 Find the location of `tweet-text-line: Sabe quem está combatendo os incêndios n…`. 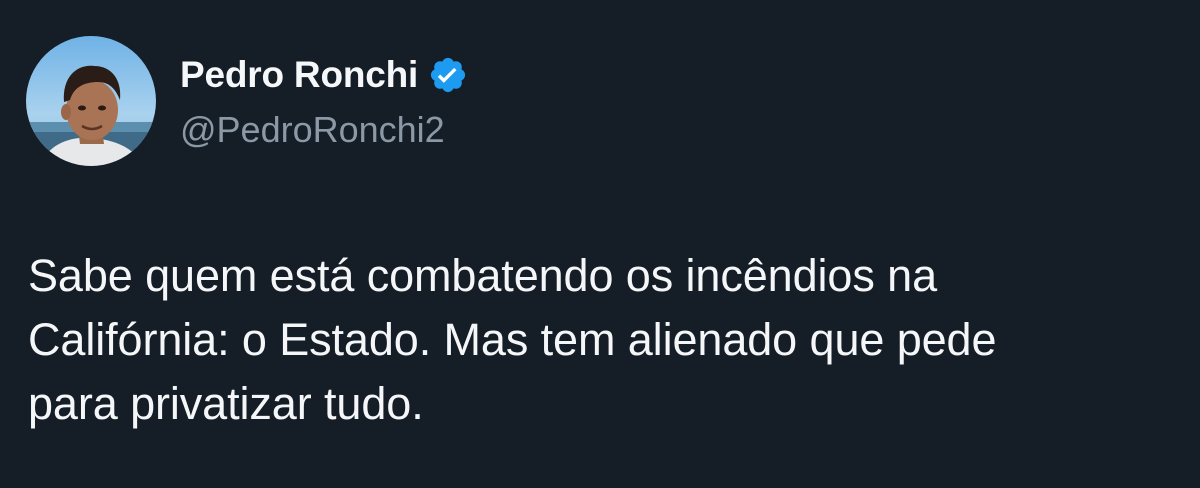

tweet-text-line: Sabe quem está combatendo os incêndios n… is located at coordinates (483, 275).